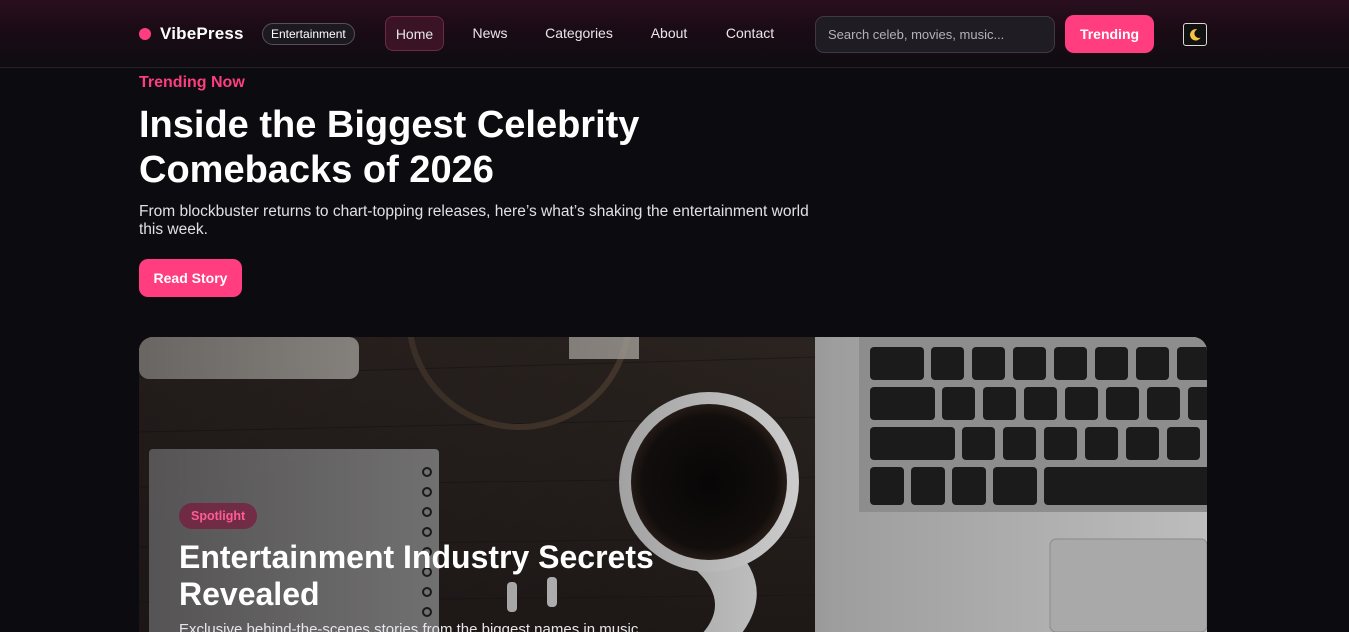 The width and height of the screenshot is (1349, 632). What do you see at coordinates (459, 576) in the screenshot?
I see `feature-title: Entertainment Industry Secrets Revealed` at bounding box center [459, 576].